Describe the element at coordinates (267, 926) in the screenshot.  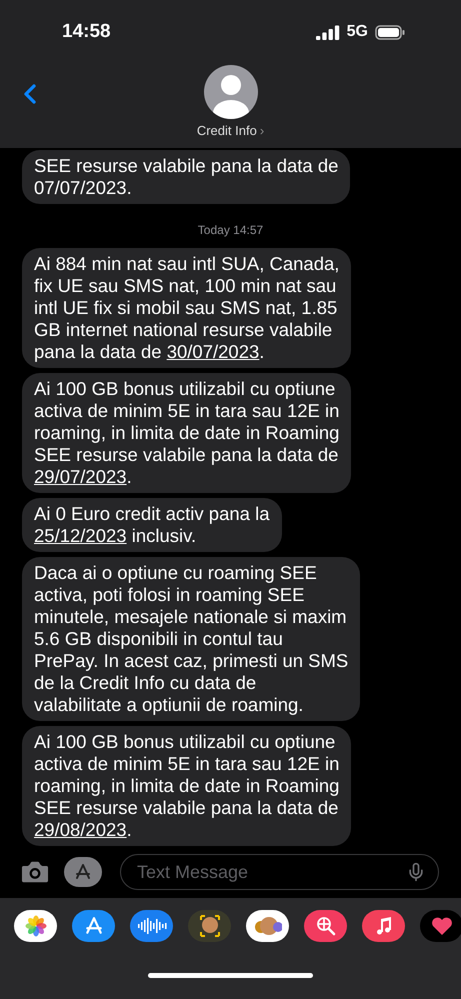
I see `stickers-button` at that location.